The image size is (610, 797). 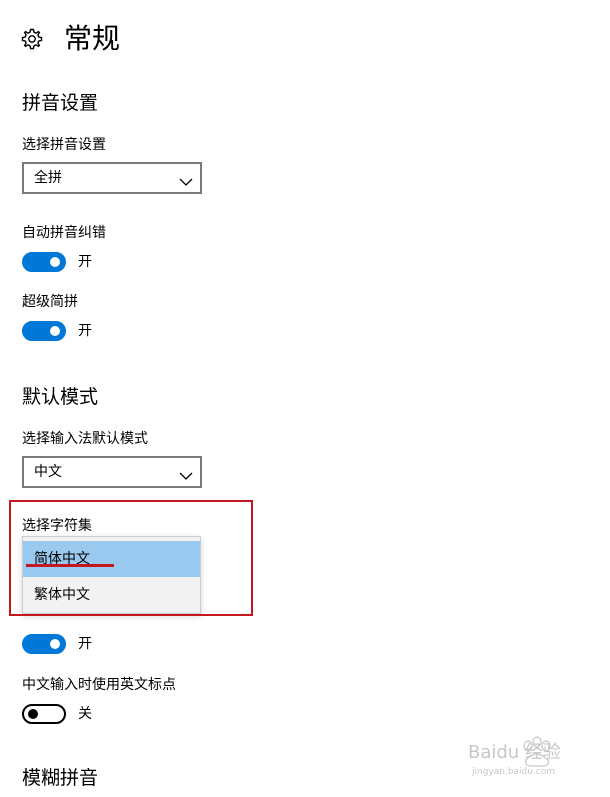 I want to click on english-punct-label: 中文输入时使用英文标点, so click(x=99, y=685).